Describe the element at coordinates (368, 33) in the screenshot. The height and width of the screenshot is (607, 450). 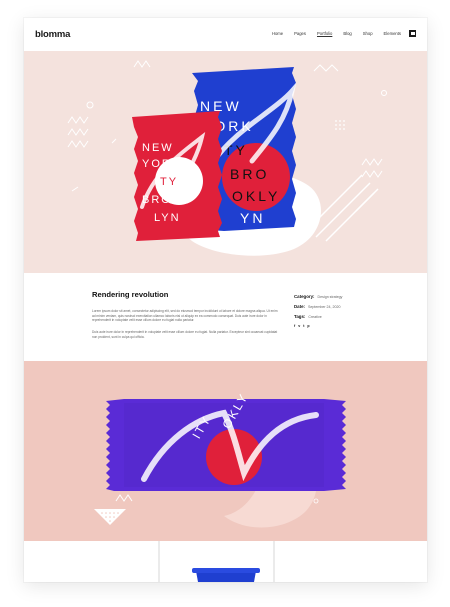
I see `nav-item-shop: Shop` at that location.